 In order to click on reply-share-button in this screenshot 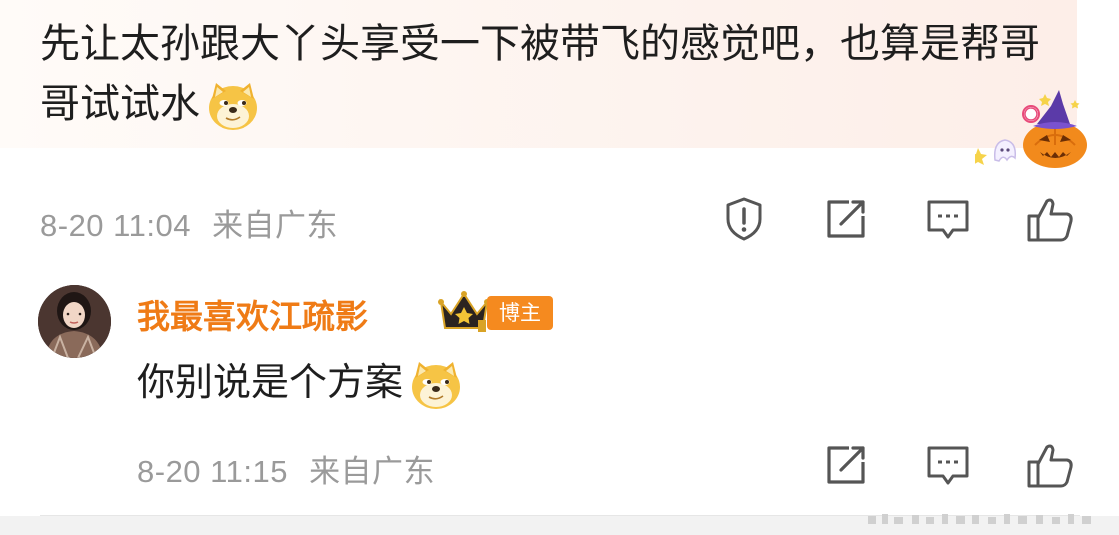, I will do `click(846, 465)`.